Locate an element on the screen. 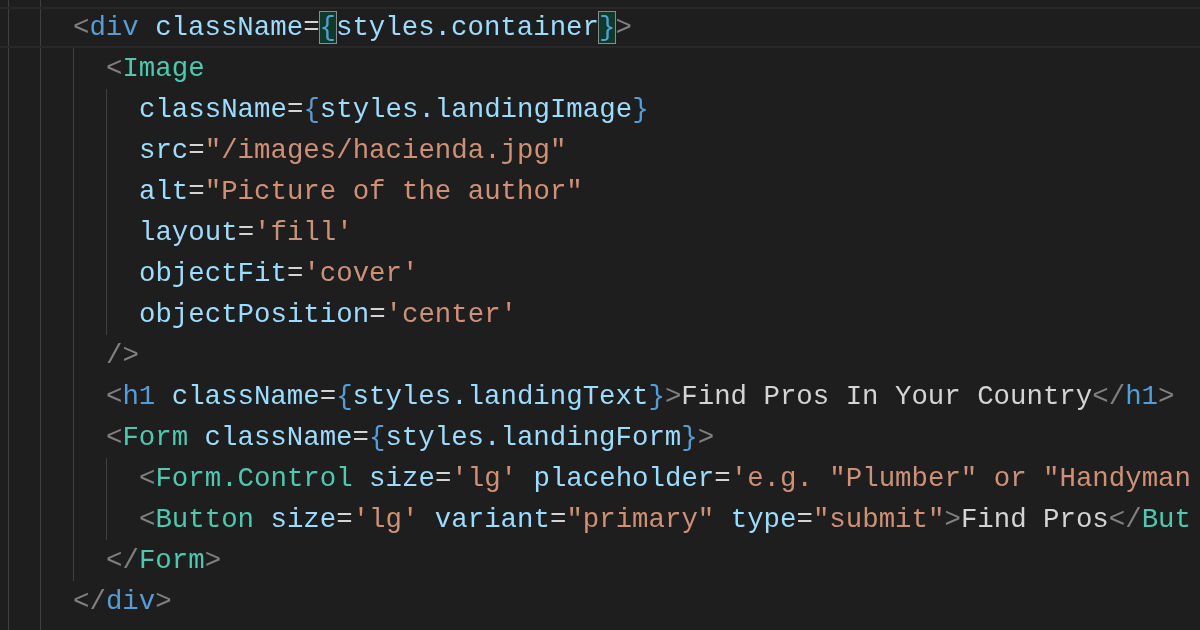 This screenshot has width=1200, height=630. code-line: alt="Picture of the author" is located at coordinates (361, 192).